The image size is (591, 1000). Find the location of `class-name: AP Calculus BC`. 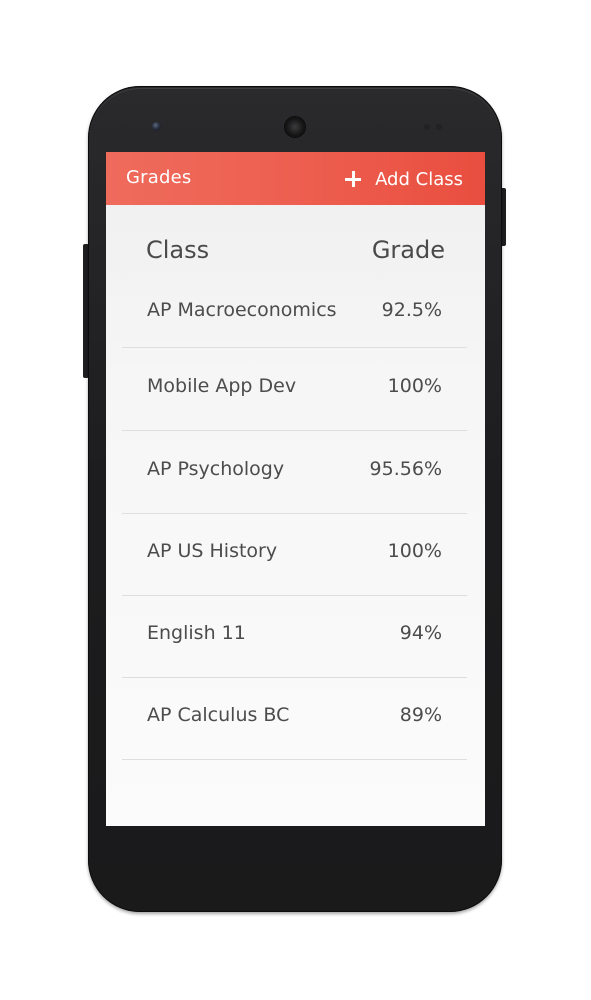

class-name: AP Calculus BC is located at coordinates (218, 715).